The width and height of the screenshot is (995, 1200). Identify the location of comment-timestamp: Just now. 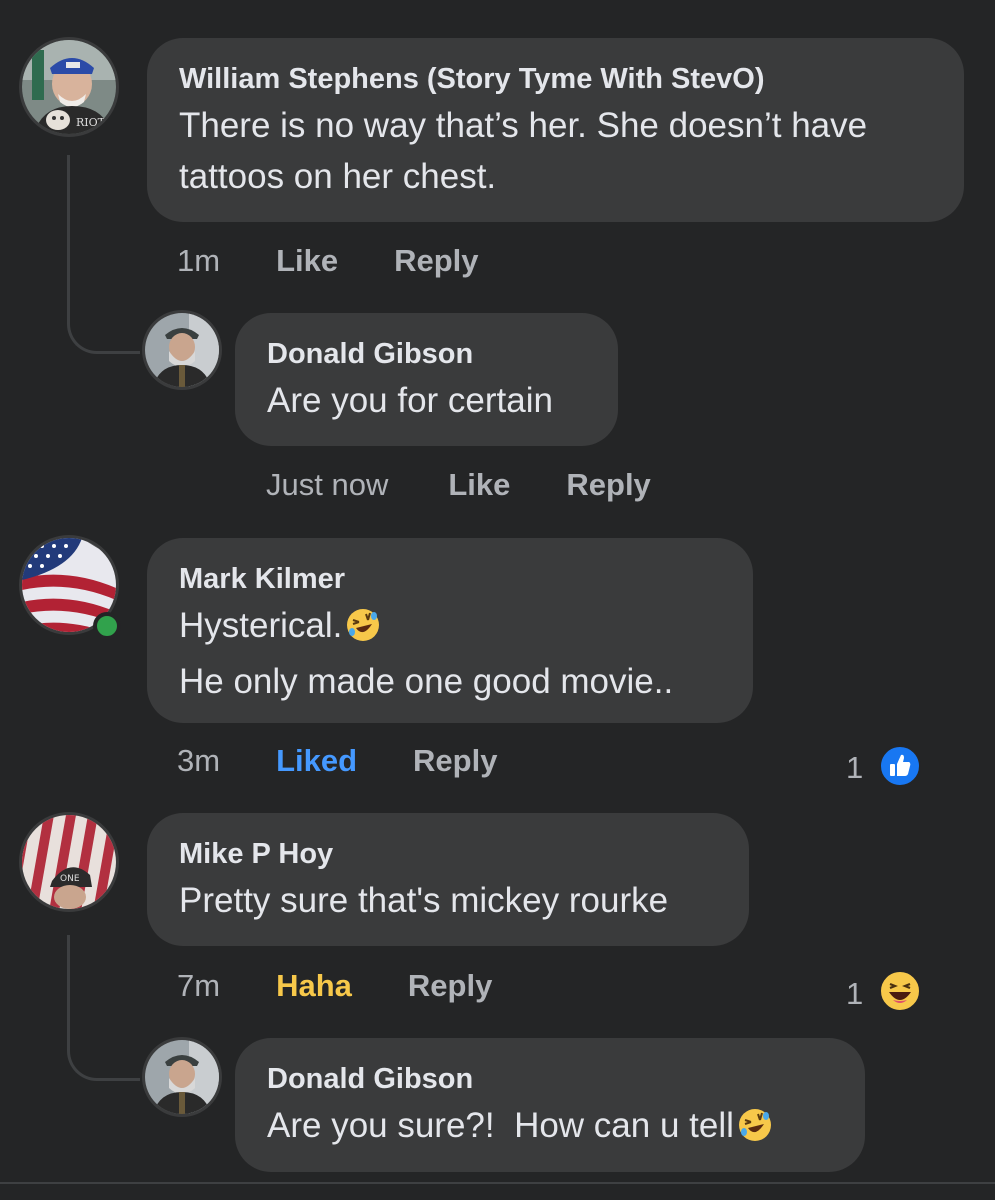
(327, 485).